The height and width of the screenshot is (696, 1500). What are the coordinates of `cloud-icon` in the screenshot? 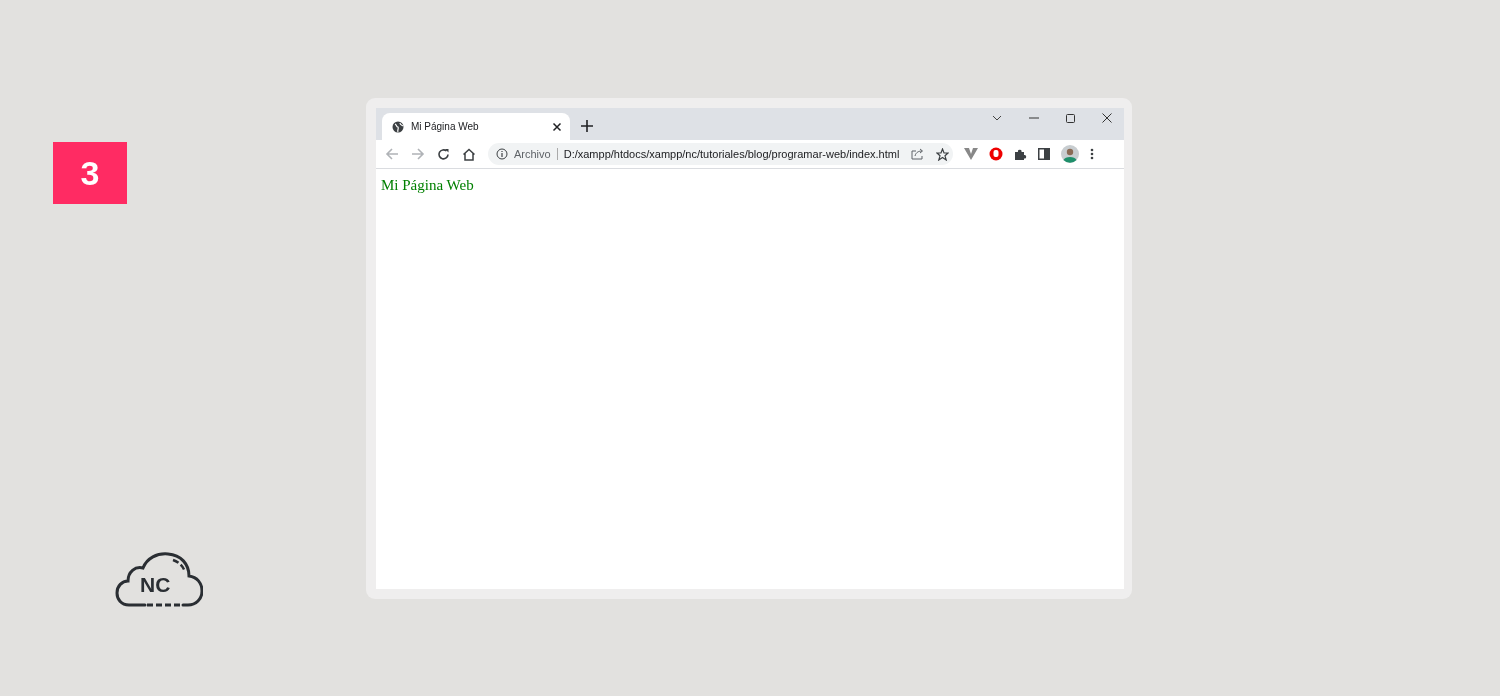 It's located at (159, 580).